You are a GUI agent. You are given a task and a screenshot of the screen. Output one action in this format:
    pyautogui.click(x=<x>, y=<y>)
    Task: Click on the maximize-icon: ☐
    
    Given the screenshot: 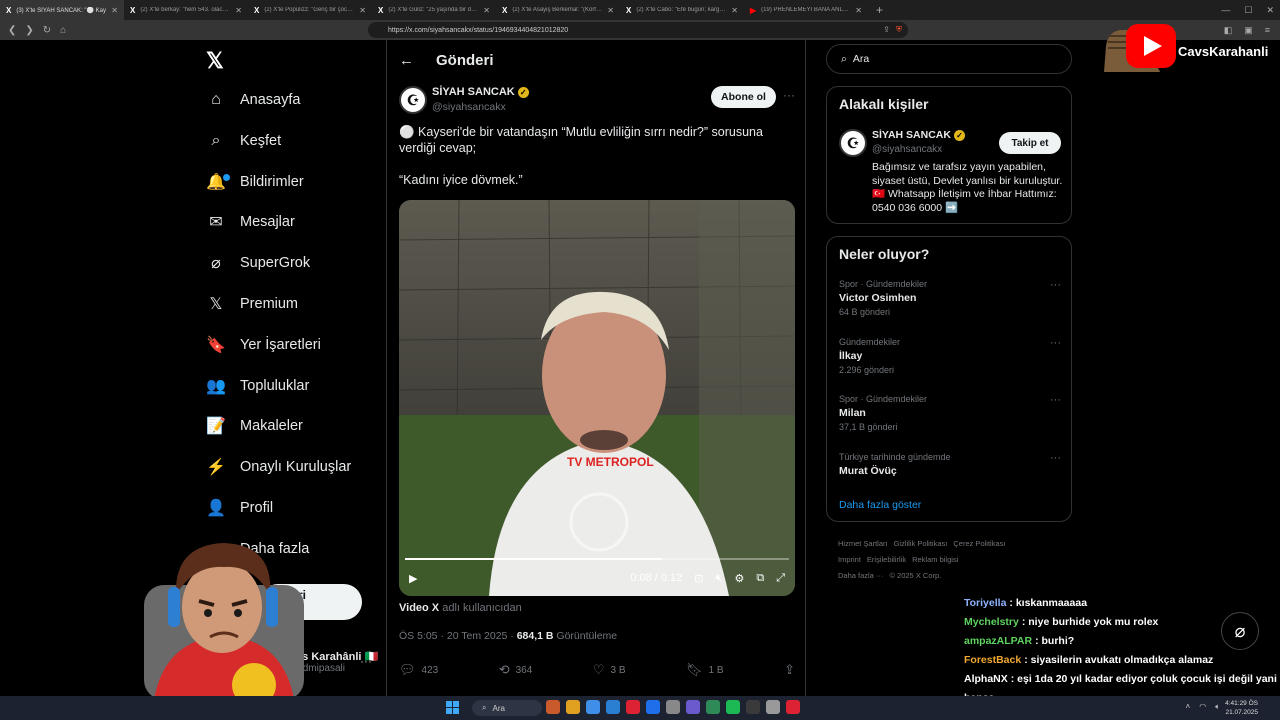 What is the action you would take?
    pyautogui.click(x=1248, y=10)
    